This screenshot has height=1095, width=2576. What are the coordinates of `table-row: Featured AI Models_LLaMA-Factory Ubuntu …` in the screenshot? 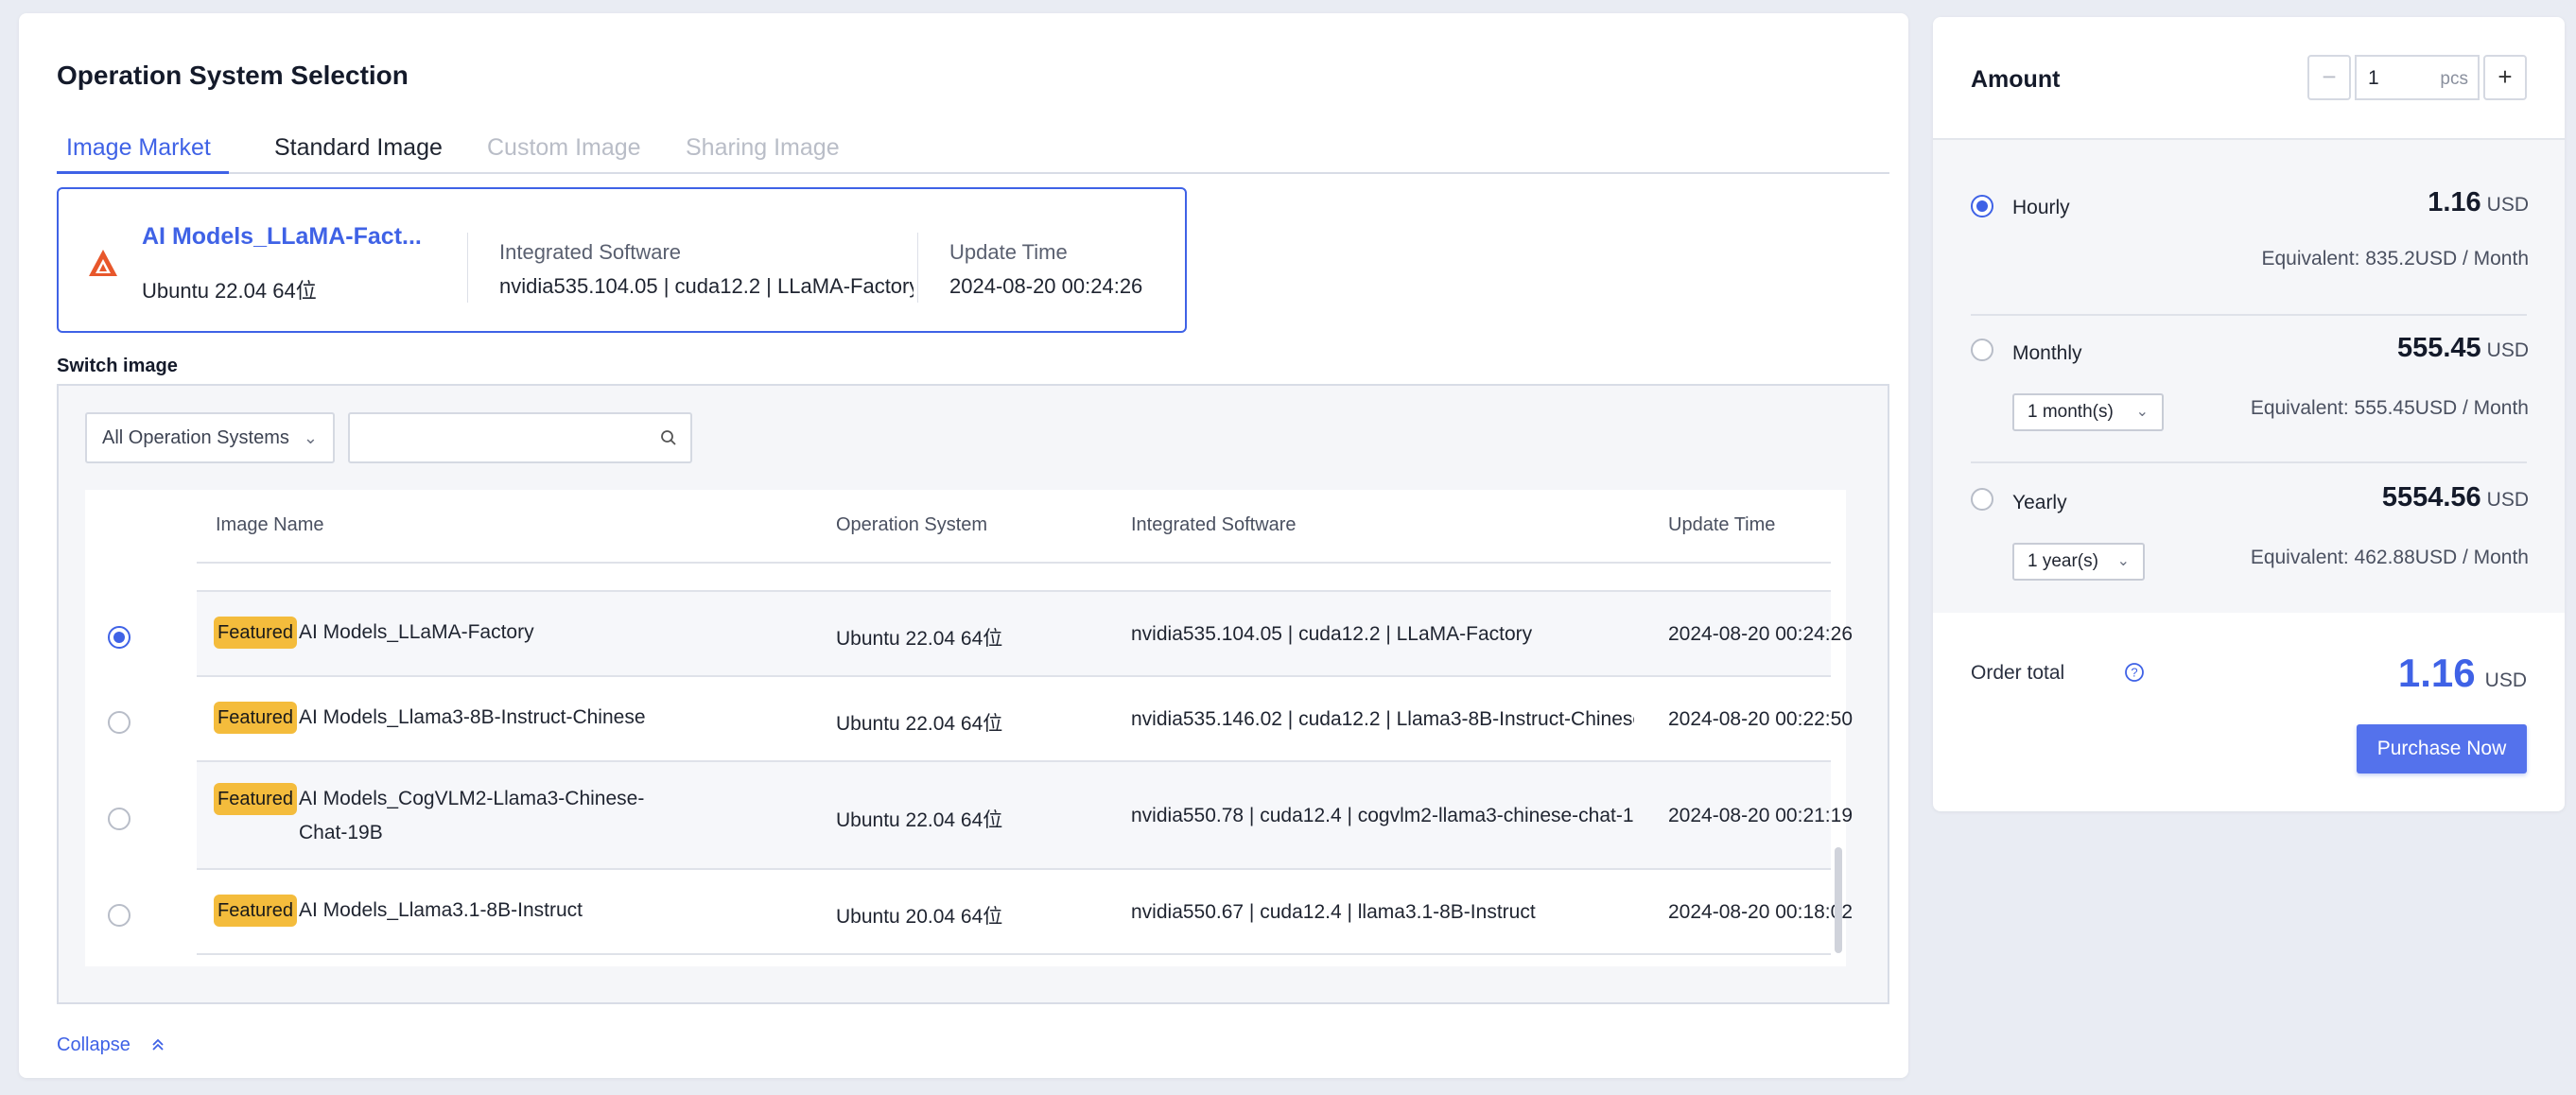 It's located at (1025, 633).